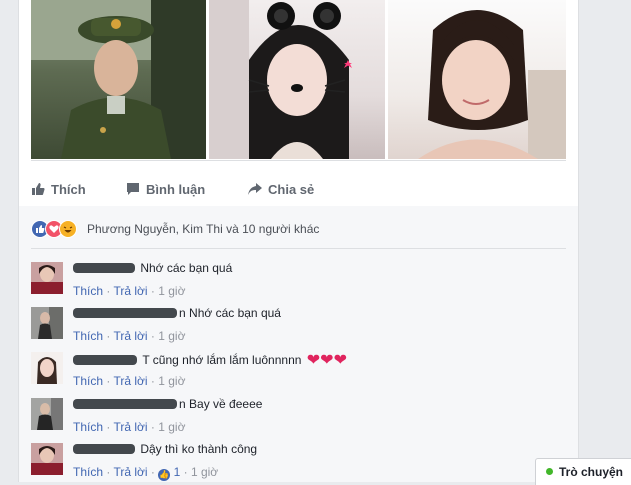  I want to click on photo-girl-bangs-image, so click(492, 84).